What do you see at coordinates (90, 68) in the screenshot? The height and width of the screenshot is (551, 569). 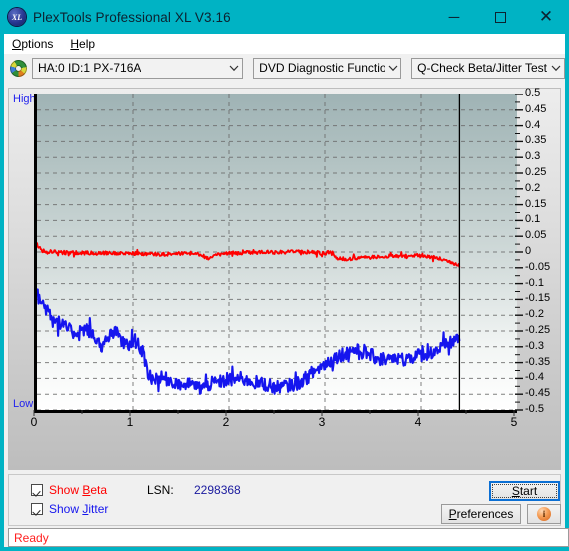 I see `drive-select-value: HA:0 ID:1 PX-716A` at bounding box center [90, 68].